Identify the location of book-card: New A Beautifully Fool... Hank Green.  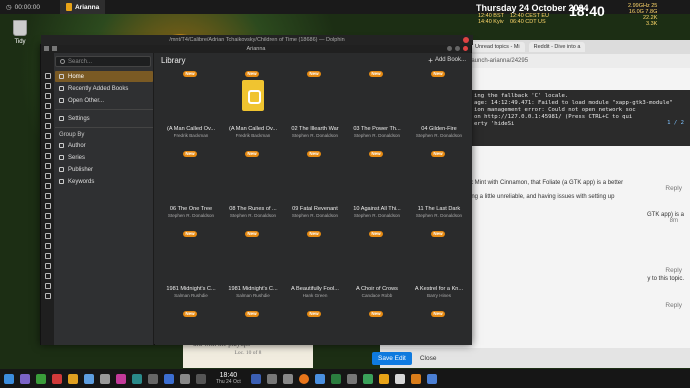
(315, 269).